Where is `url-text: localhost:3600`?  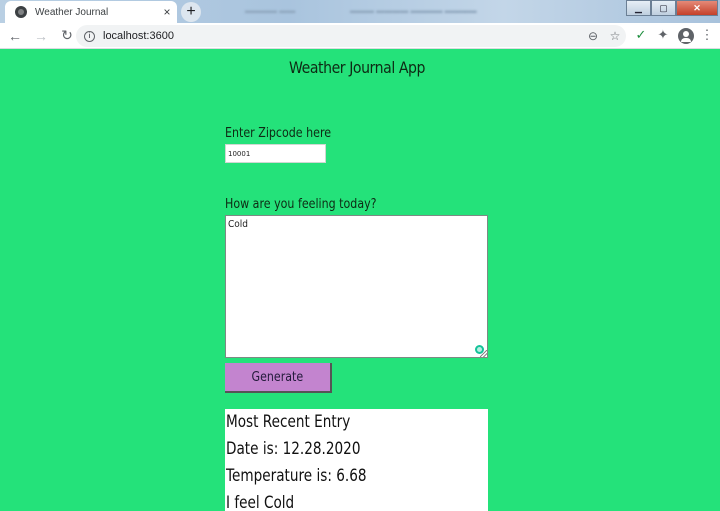 url-text: localhost:3600 is located at coordinates (342, 36).